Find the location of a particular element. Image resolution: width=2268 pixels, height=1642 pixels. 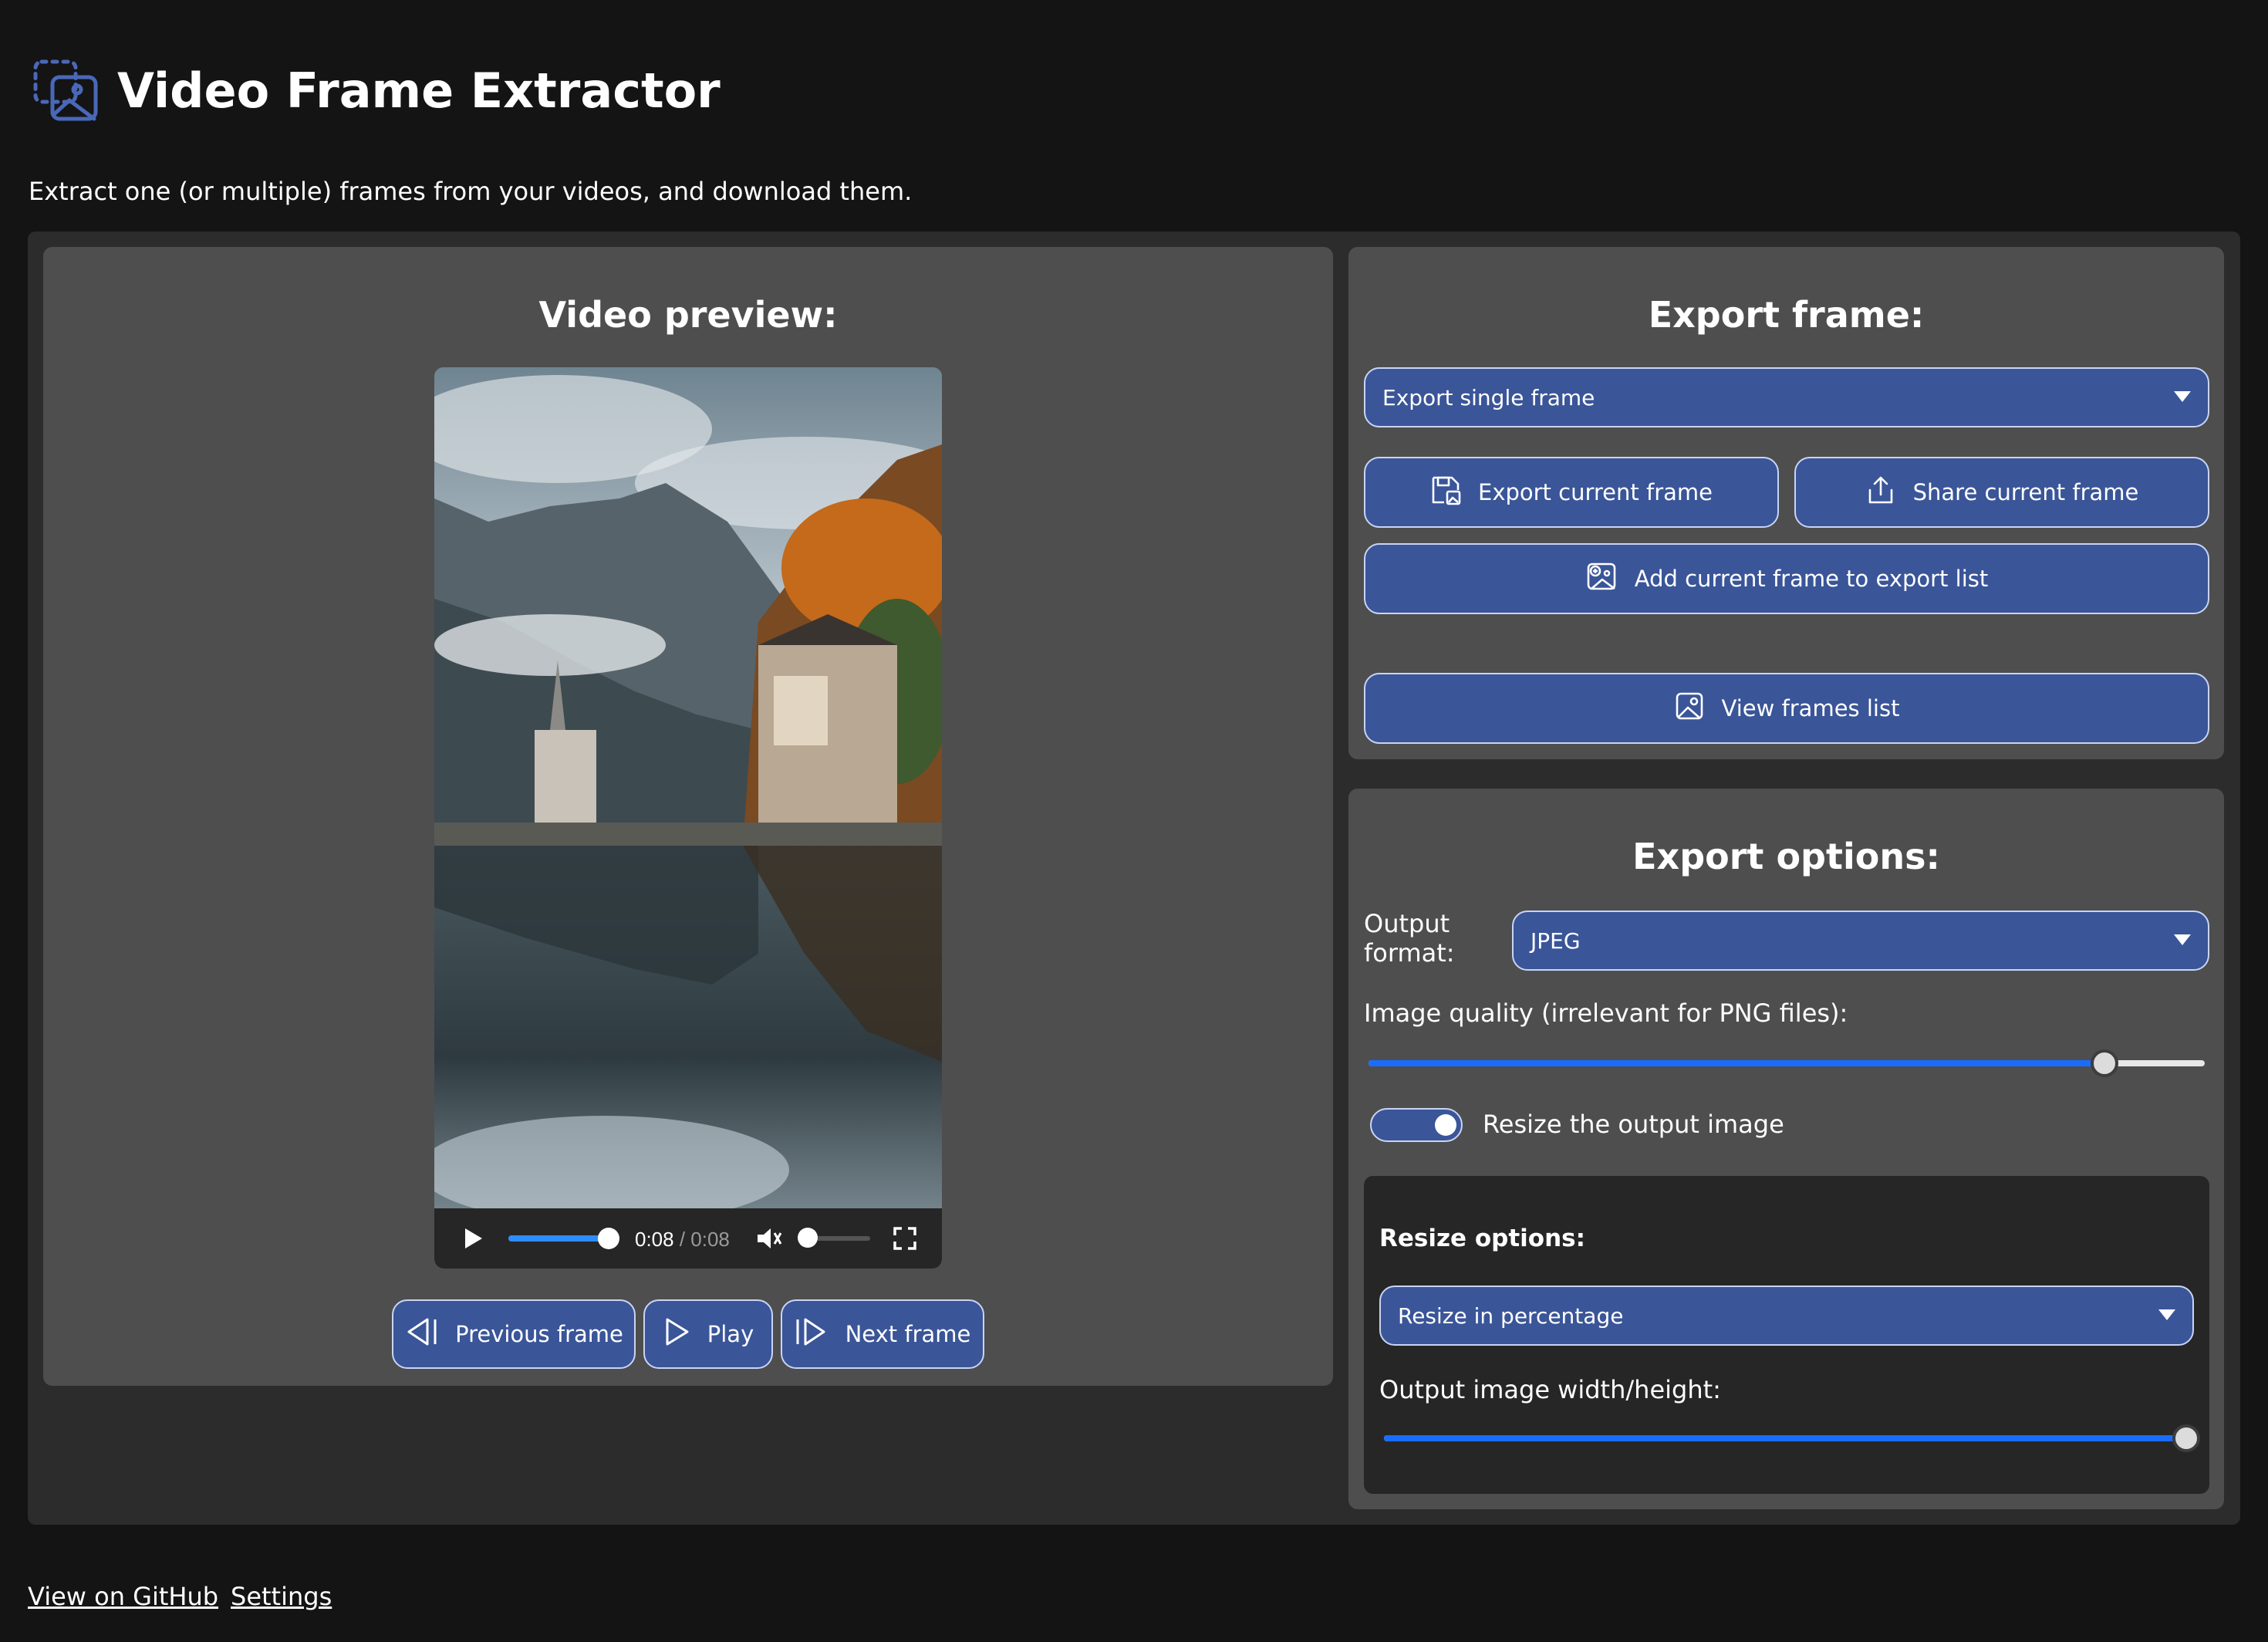

resize-toggle is located at coordinates (1416, 1125).